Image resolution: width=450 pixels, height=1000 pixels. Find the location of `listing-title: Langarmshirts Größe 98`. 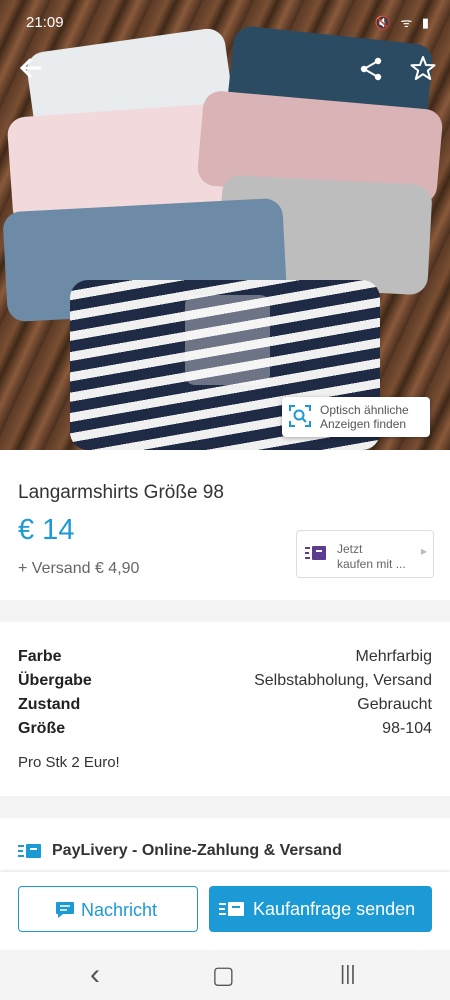

listing-title: Langarmshirts Größe 98 is located at coordinates (121, 492).